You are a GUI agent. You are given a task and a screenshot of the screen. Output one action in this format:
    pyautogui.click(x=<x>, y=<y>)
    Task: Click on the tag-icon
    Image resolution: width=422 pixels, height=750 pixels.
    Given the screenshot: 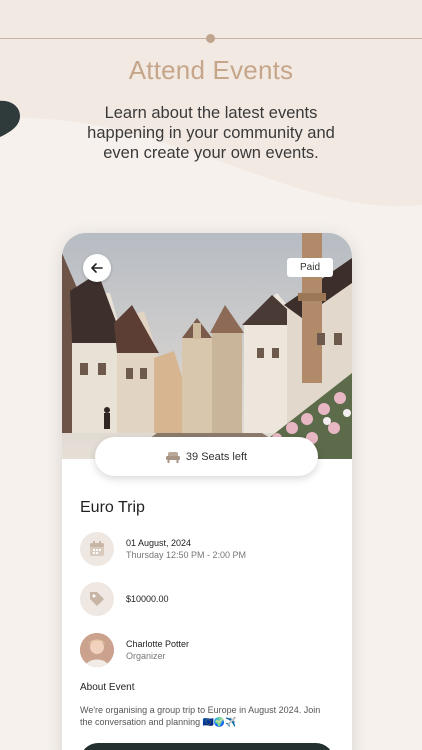 What is the action you would take?
    pyautogui.click(x=97, y=599)
    